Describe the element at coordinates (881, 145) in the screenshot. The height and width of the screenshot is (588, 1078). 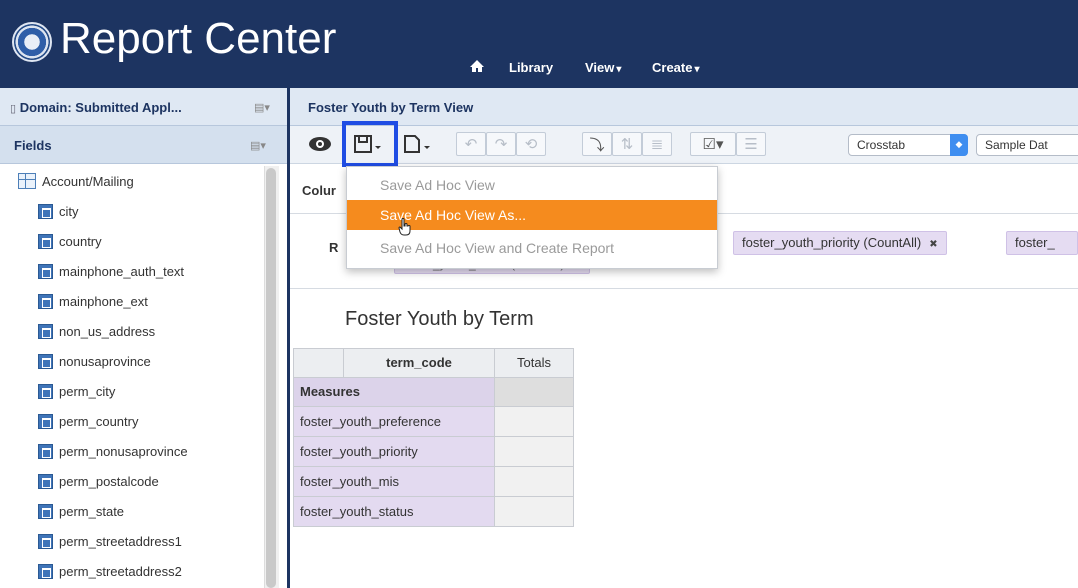
I see `view-type-select-value: Crosstab` at that location.